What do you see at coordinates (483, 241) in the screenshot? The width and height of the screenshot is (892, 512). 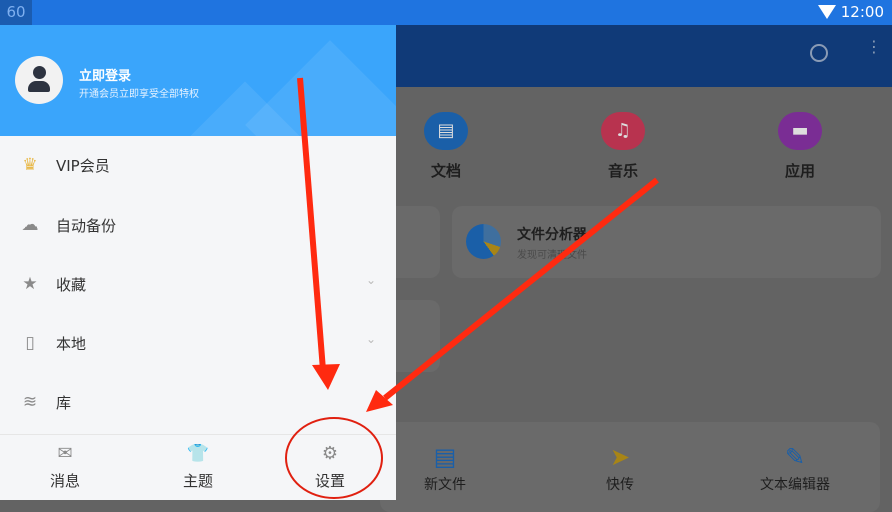 I see `pie-chart-icon` at bounding box center [483, 241].